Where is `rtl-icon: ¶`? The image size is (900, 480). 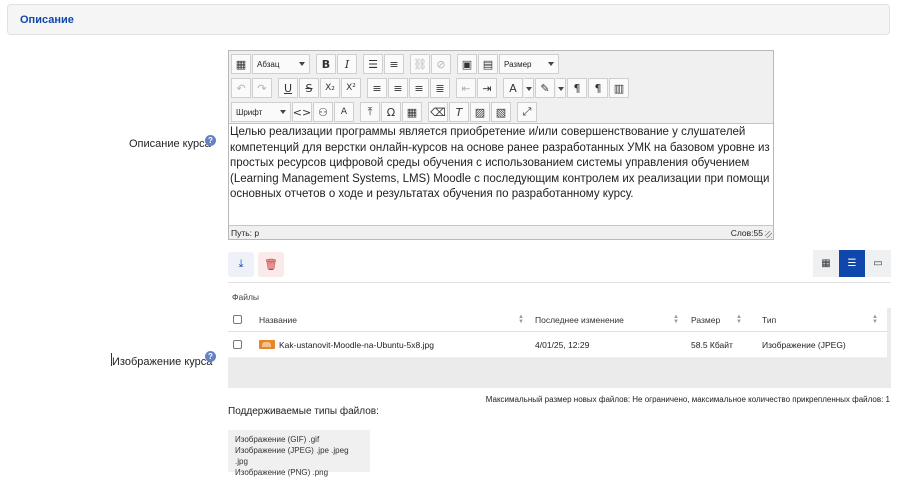
rtl-icon: ¶ is located at coordinates (598, 88).